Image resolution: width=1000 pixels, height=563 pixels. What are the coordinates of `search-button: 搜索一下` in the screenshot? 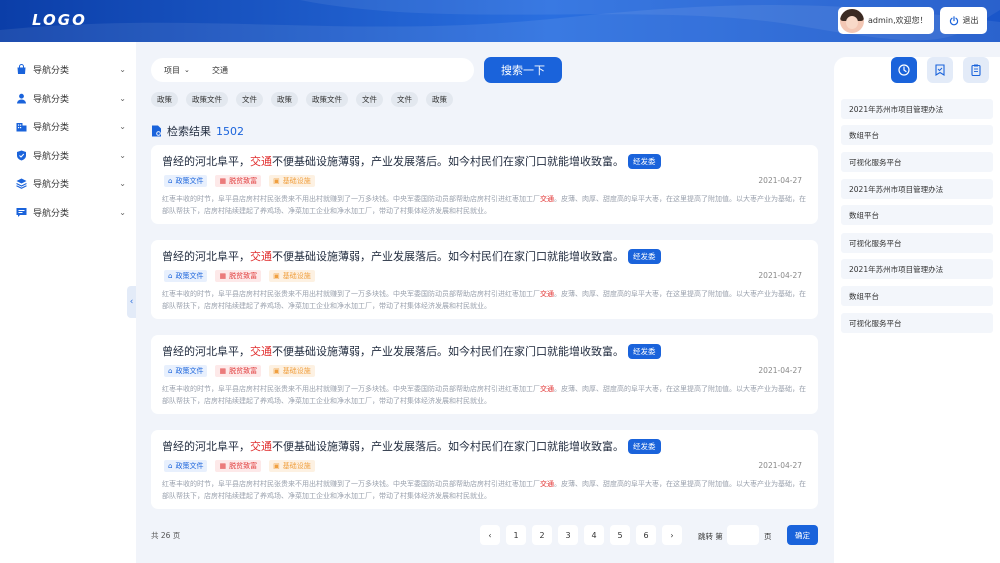 It's located at (523, 70).